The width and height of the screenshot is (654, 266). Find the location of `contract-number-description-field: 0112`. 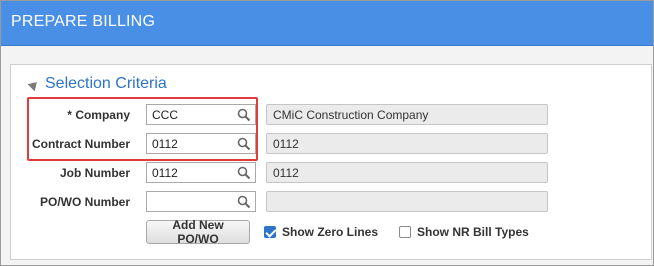

contract-number-description-field: 0112 is located at coordinates (407, 143).